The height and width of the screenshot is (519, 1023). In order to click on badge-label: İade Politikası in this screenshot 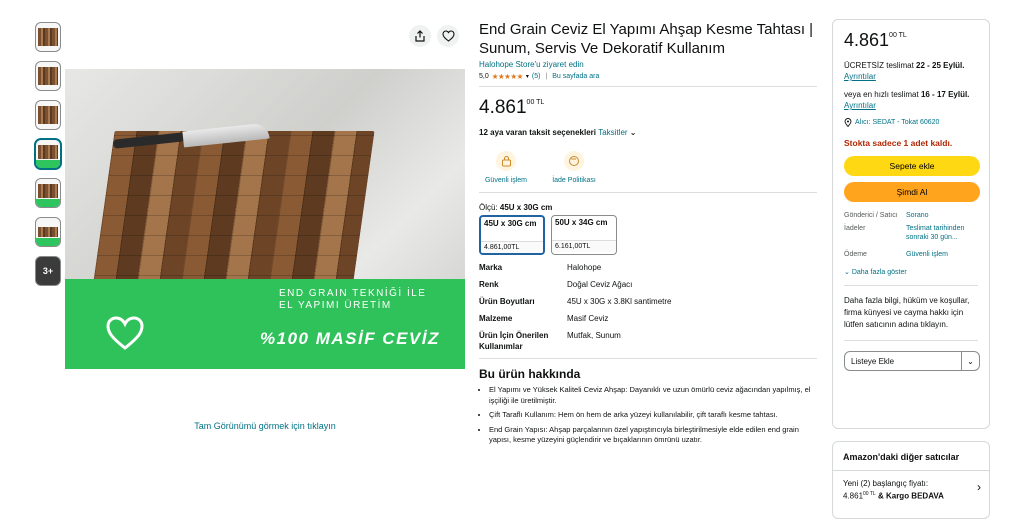, I will do `click(574, 180)`.